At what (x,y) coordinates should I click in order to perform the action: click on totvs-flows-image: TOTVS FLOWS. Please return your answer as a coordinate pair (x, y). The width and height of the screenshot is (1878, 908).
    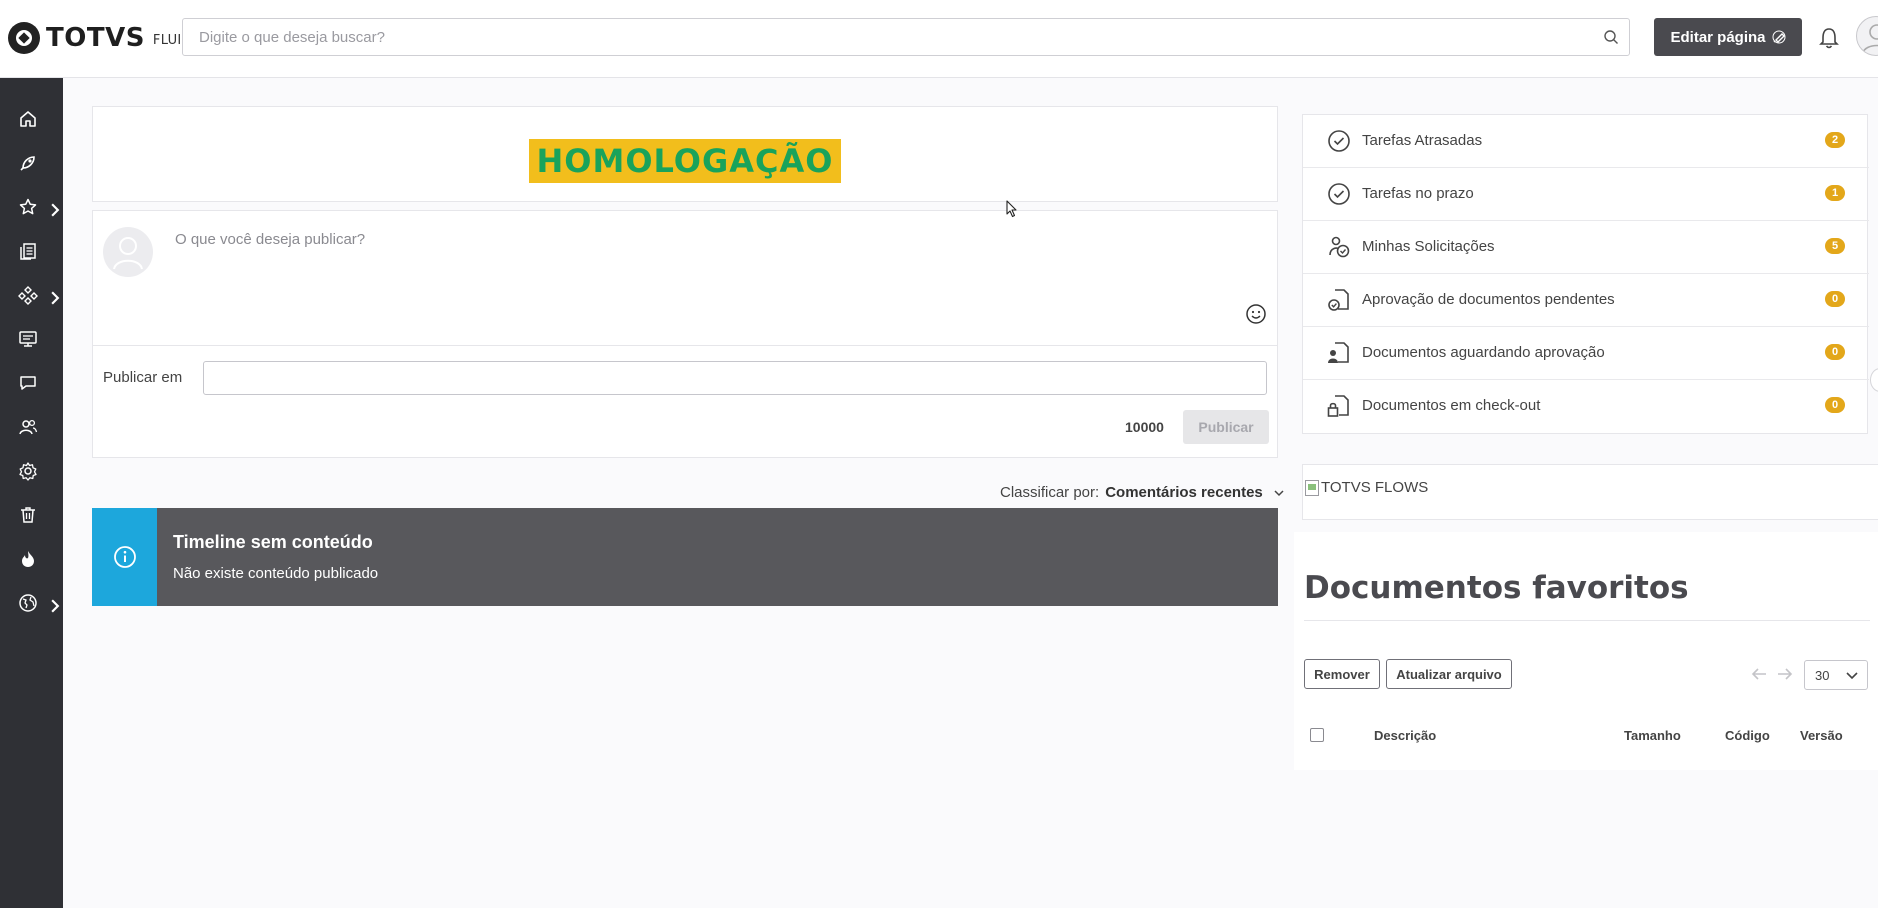
    Looking at the image, I should click on (1366, 487).